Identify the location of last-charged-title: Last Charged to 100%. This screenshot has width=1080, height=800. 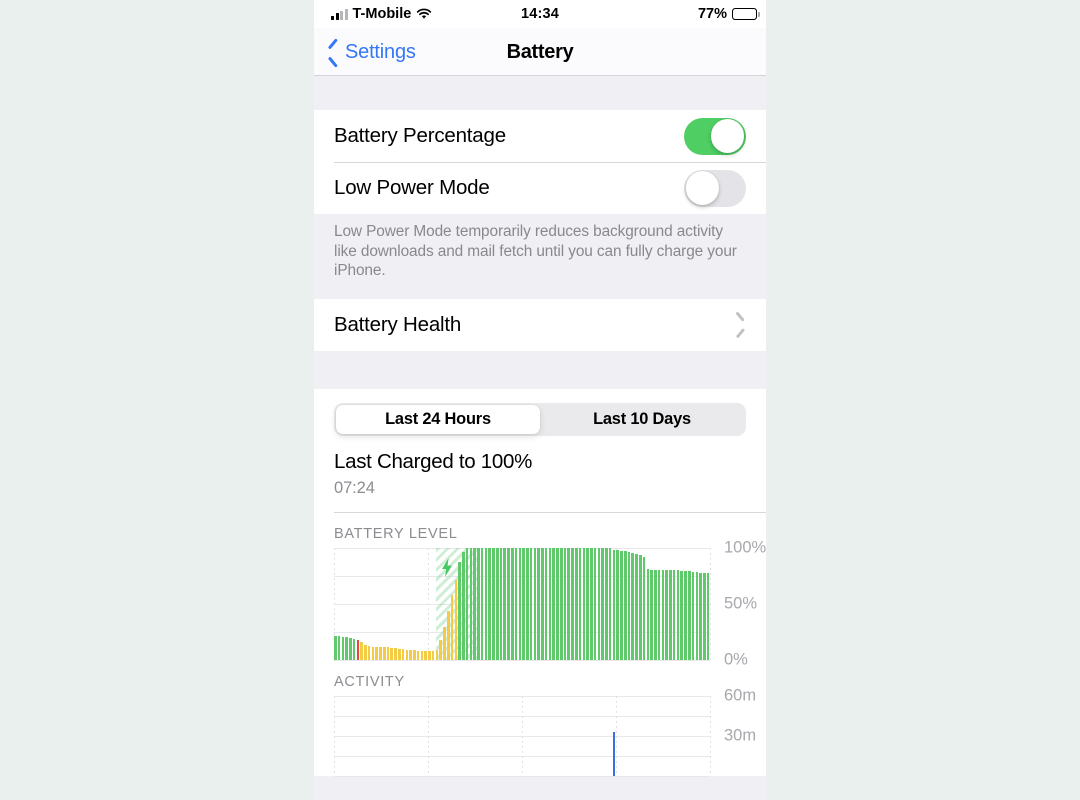
(433, 461).